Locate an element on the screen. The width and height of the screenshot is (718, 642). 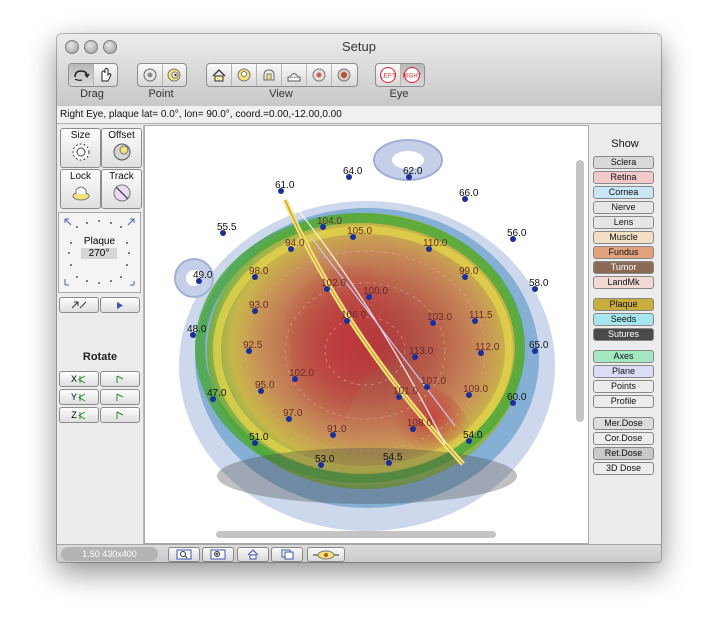
rotate-x-minus-button: X is located at coordinates (79, 379).